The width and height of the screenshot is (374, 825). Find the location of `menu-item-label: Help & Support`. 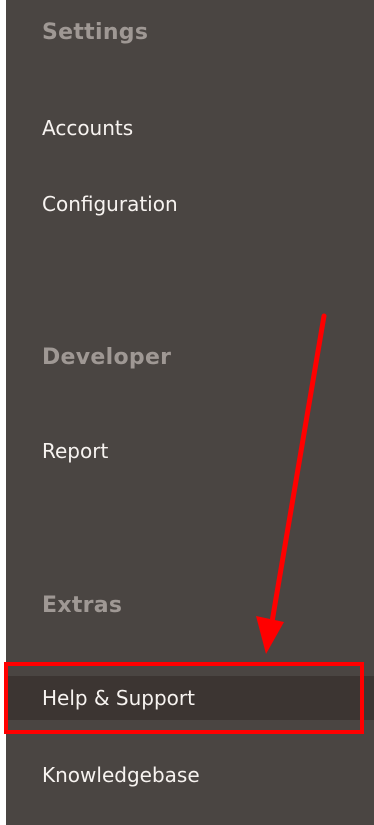

menu-item-label: Help & Support is located at coordinates (118, 698).